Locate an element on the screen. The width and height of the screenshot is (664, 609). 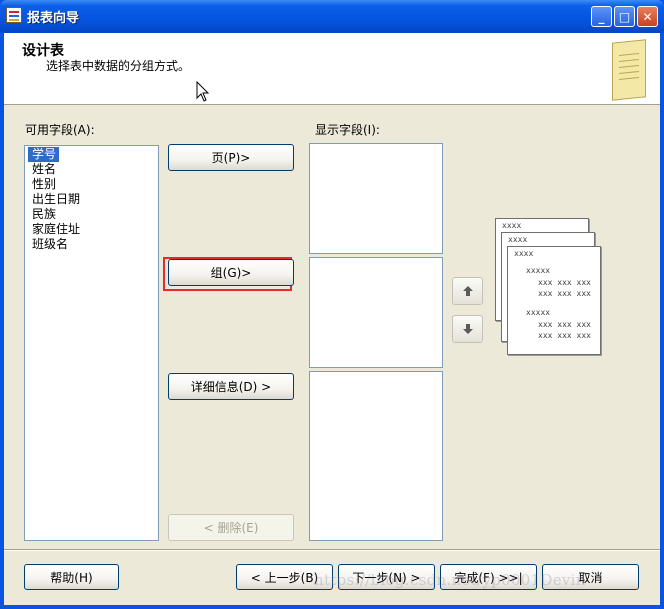
maximize-icon: □ is located at coordinates (624, 16).